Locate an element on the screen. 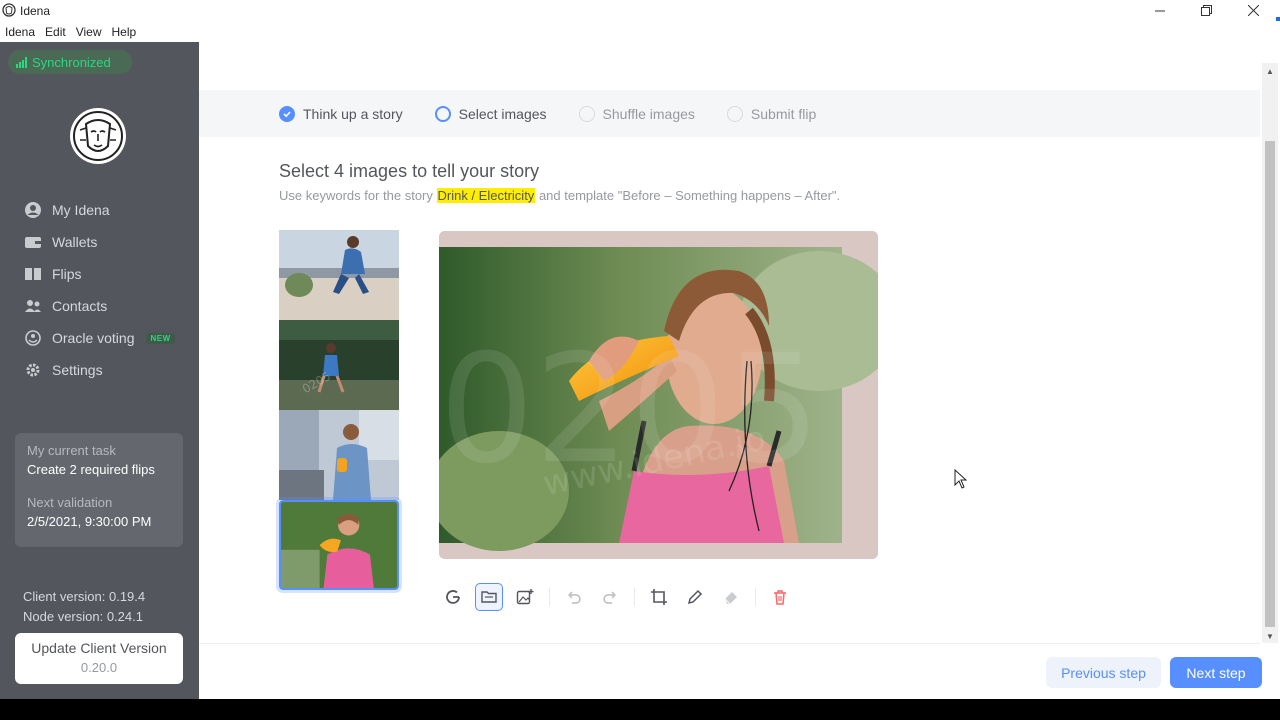 The image size is (1280, 720). step-submit-flip: Submit flip is located at coordinates (771, 113).